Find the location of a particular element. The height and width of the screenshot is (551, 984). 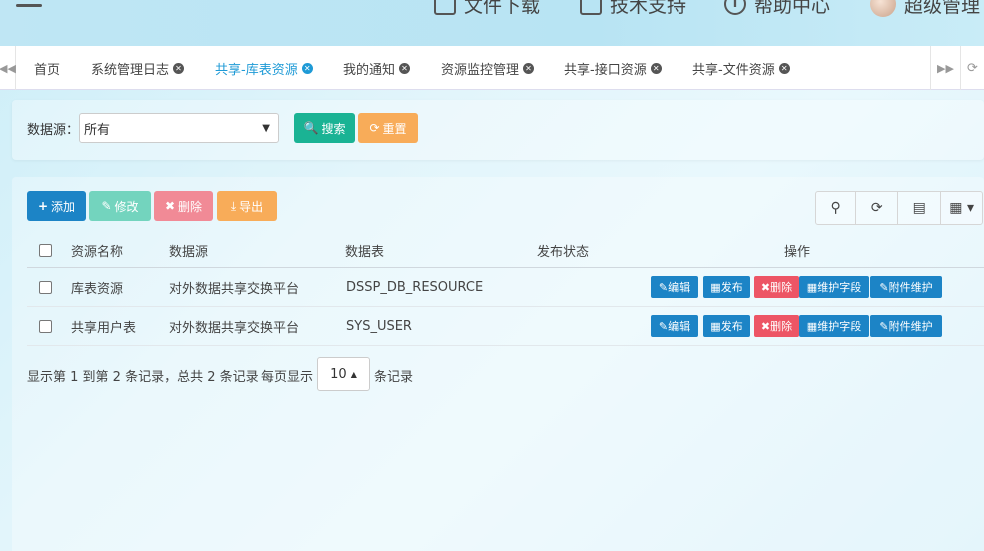

datasource-select: 所有 ▼ is located at coordinates (179, 128).